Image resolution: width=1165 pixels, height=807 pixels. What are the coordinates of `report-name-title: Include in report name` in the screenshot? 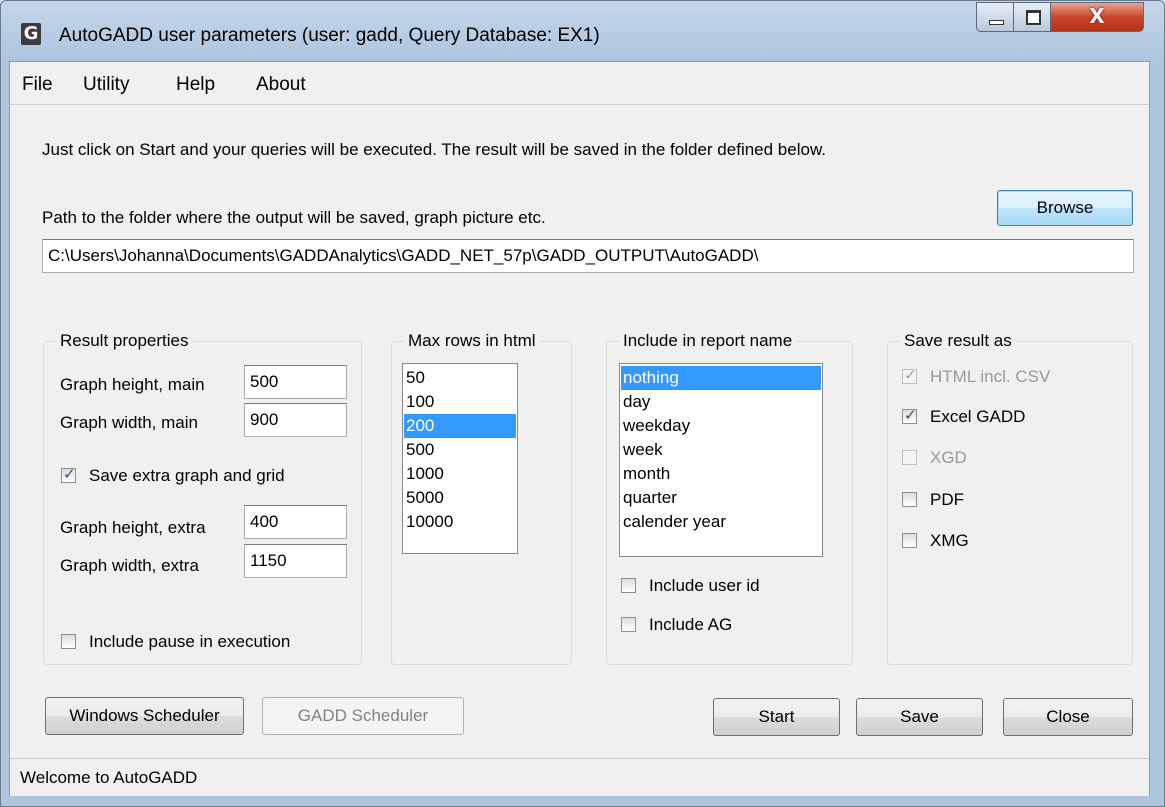 It's located at (708, 341).